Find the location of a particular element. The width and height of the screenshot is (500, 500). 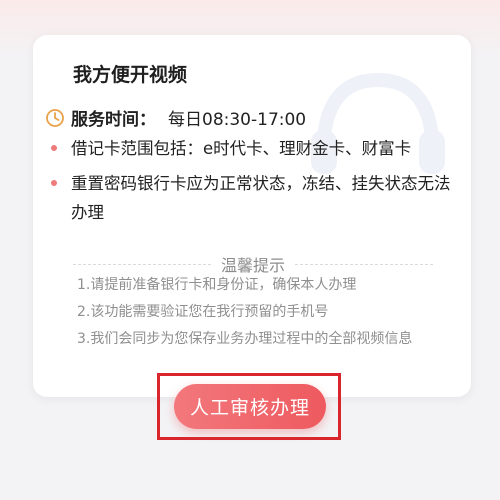

tip-item: 2.该功能需要验证您在我行预留的手机号 is located at coordinates (203, 312).